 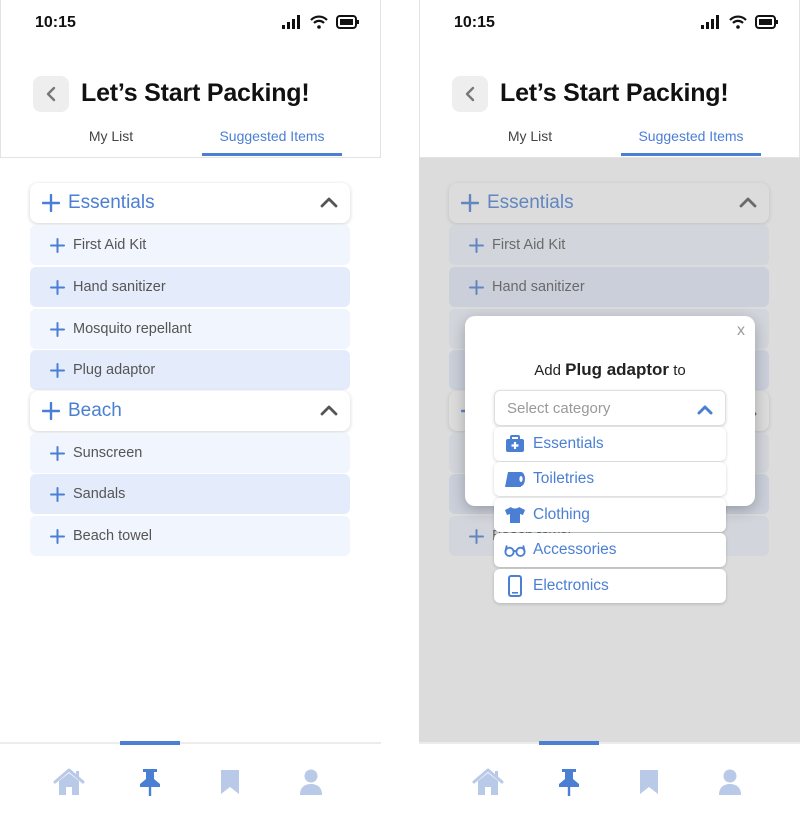 What do you see at coordinates (114, 370) in the screenshot?
I see `item-label: Plug adaptor` at bounding box center [114, 370].